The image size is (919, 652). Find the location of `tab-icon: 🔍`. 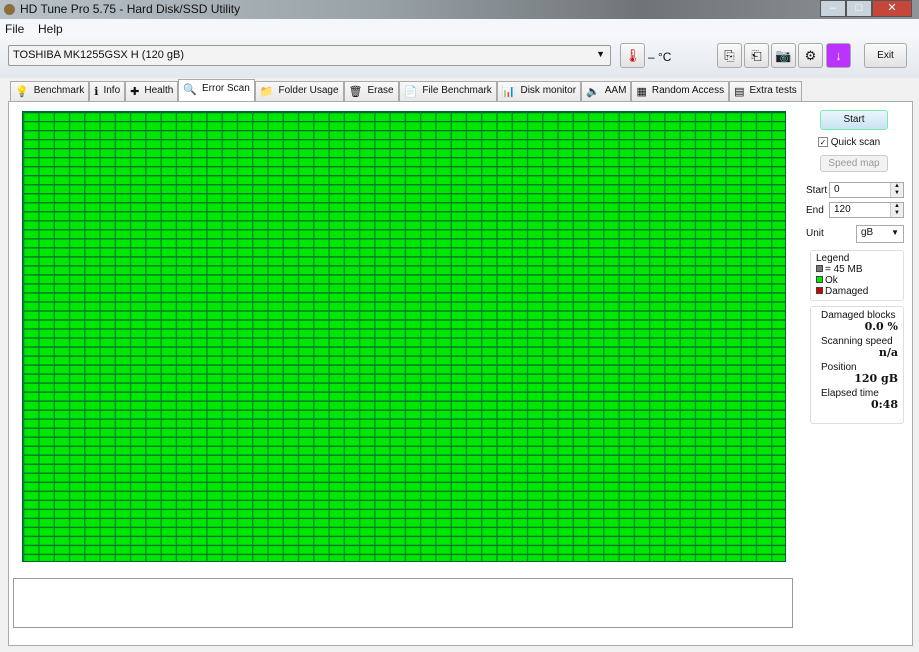

tab-icon: 🔍 is located at coordinates (190, 90).